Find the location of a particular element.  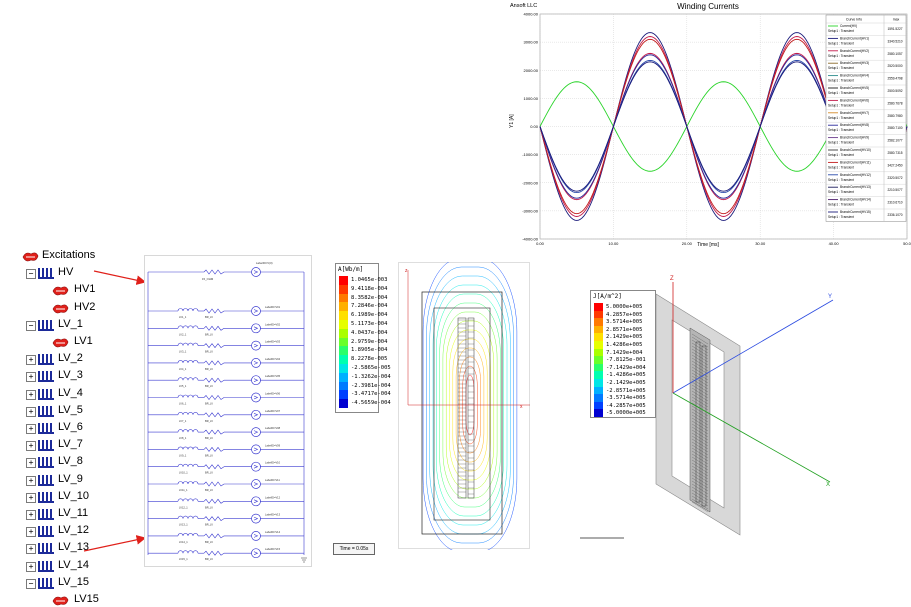

y-tick-label: -2000.00 is located at coordinates (530, 182).